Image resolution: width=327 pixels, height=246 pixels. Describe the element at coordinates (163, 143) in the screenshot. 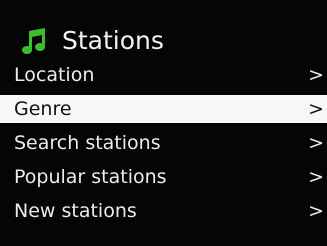

I see `menu-item-search-stations: Search stations >` at that location.